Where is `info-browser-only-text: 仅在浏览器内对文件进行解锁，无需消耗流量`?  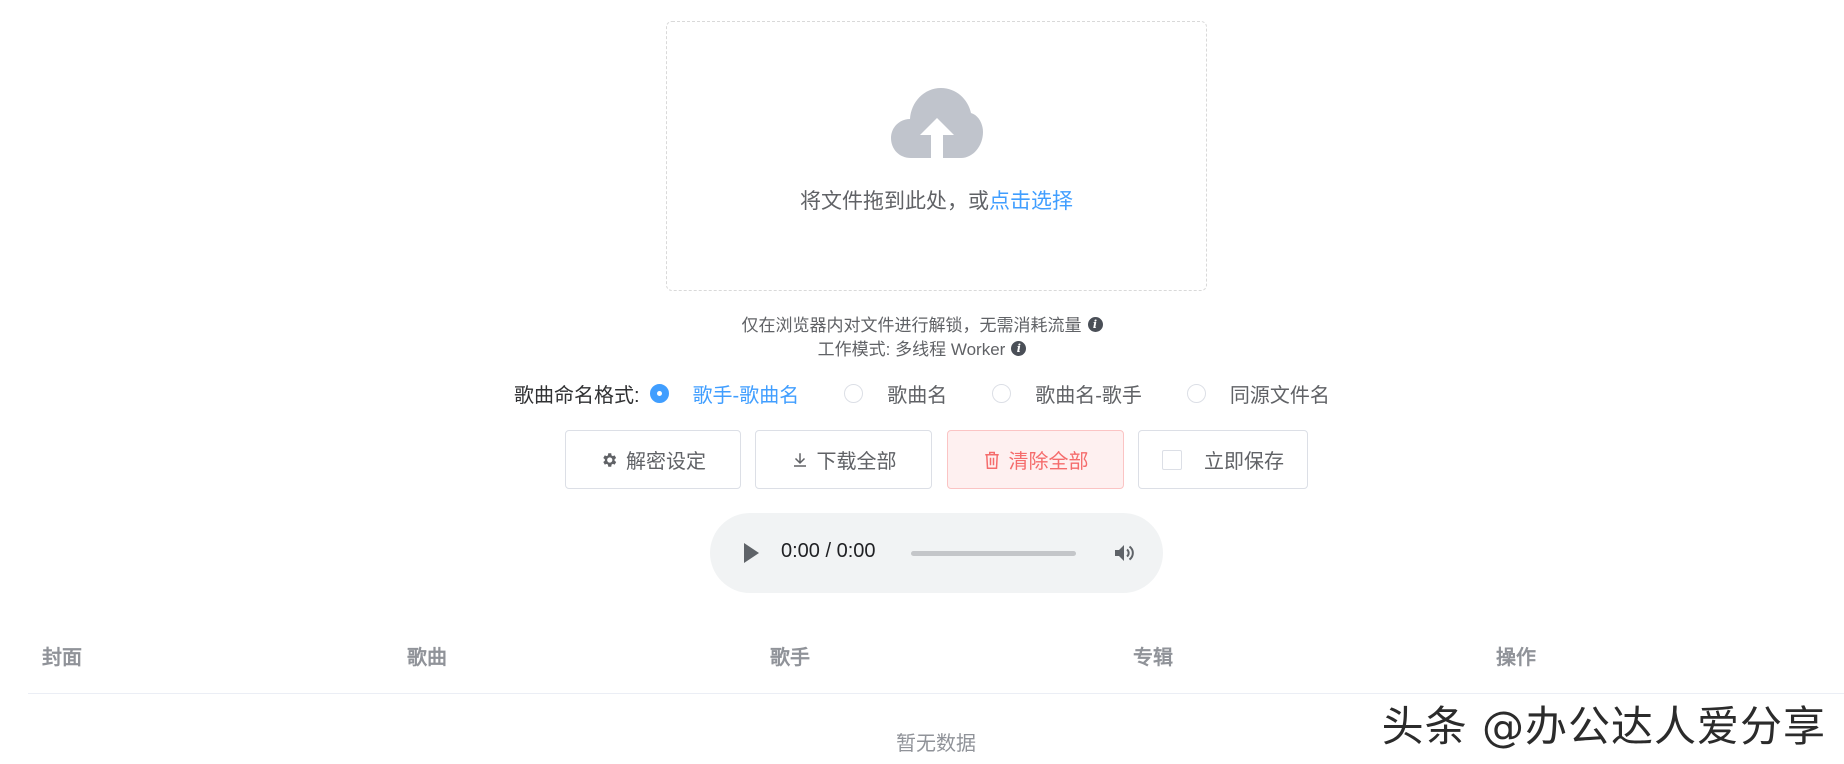 info-browser-only-text: 仅在浏览器内对文件进行解锁，无需消耗流量 is located at coordinates (911, 325).